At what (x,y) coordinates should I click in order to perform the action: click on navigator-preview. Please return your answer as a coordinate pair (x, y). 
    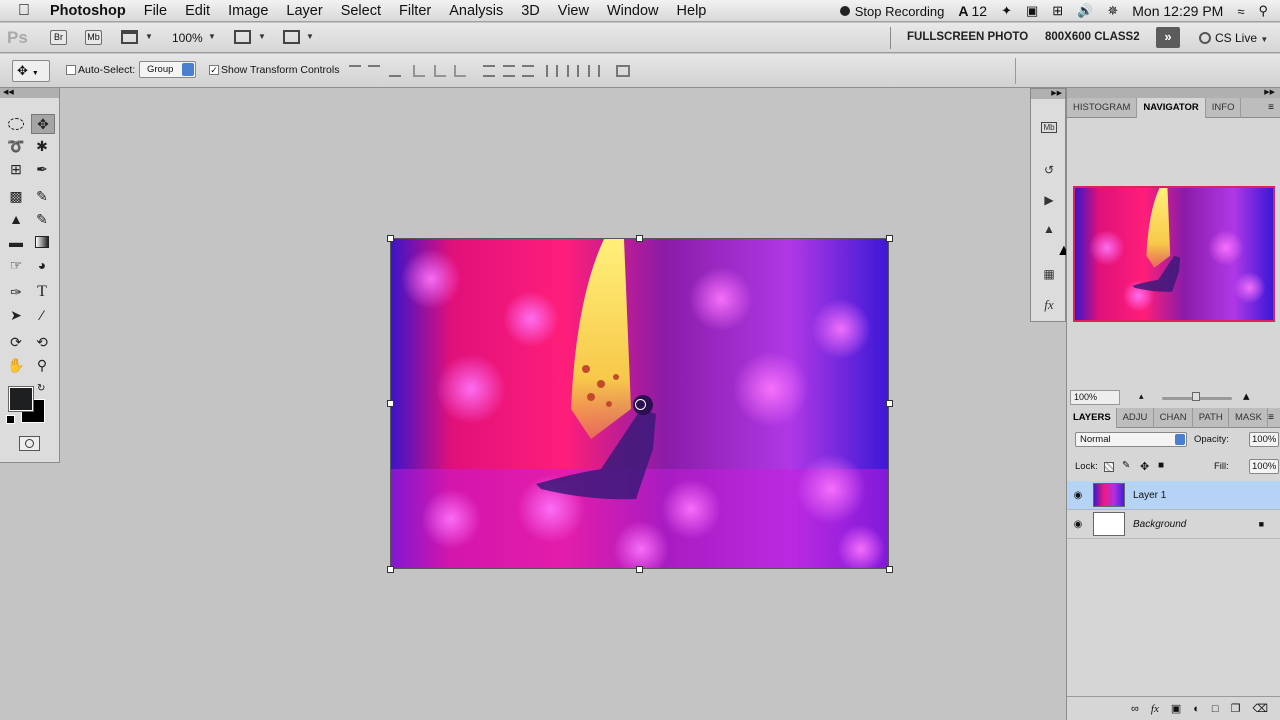
    Looking at the image, I should click on (1174, 254).